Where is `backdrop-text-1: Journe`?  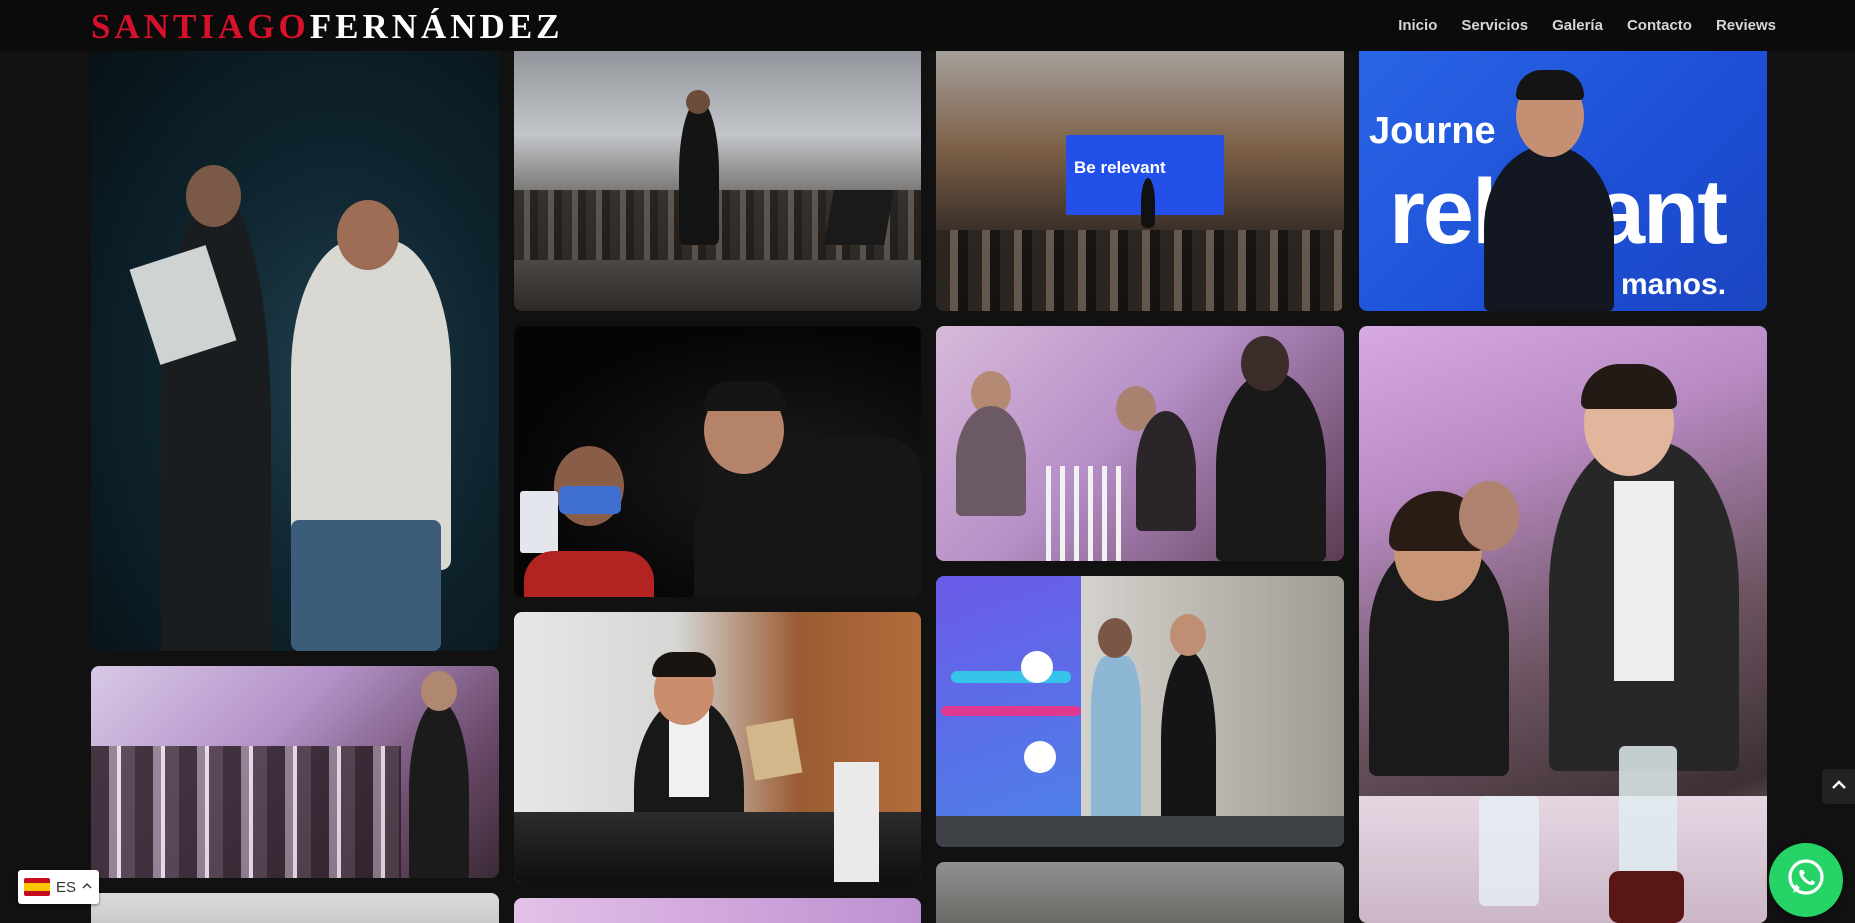 backdrop-text-1: Journe is located at coordinates (1432, 131).